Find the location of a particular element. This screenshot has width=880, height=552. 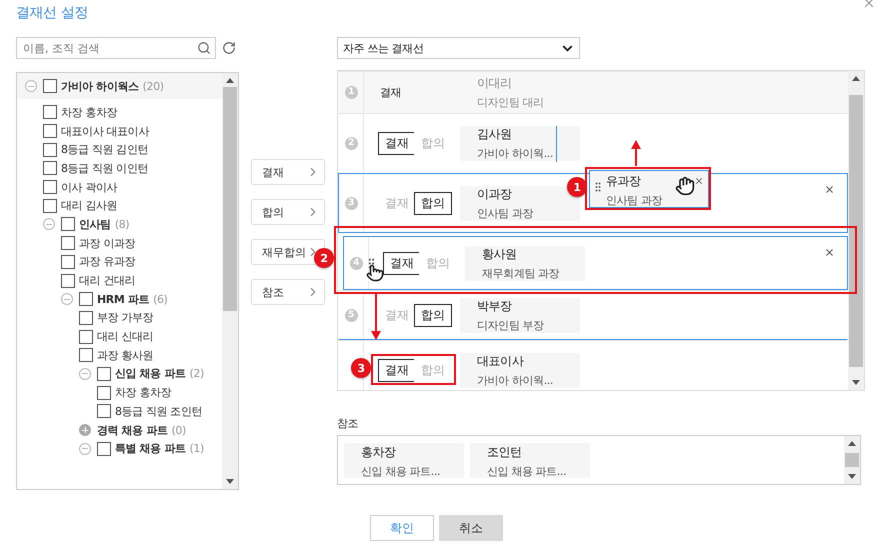

person-name: 대표이사 is located at coordinates (500, 361).